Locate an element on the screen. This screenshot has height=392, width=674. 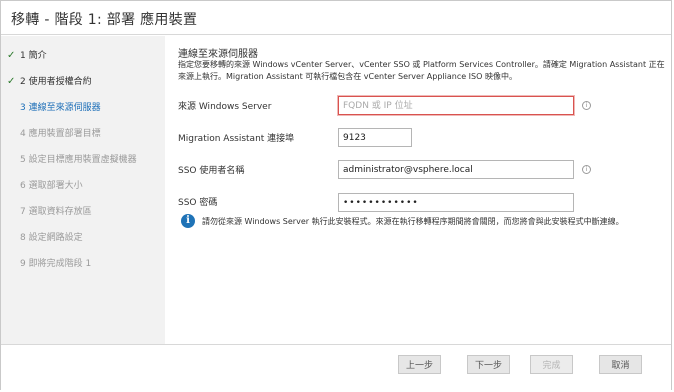
port-input is located at coordinates (375, 137).